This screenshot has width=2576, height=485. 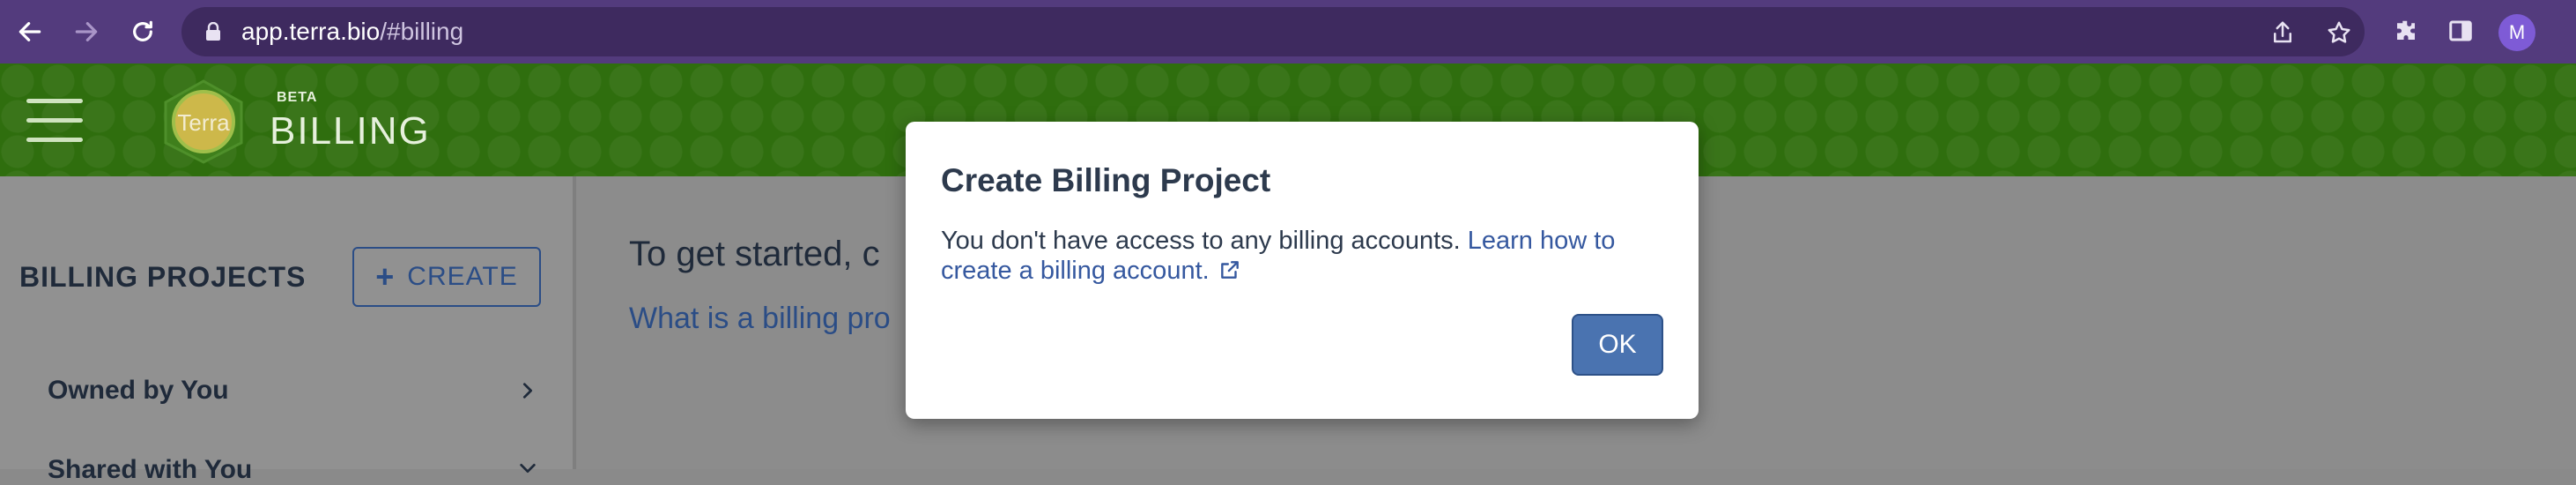 What do you see at coordinates (386, 276) in the screenshot?
I see `plus-icon: +` at bounding box center [386, 276].